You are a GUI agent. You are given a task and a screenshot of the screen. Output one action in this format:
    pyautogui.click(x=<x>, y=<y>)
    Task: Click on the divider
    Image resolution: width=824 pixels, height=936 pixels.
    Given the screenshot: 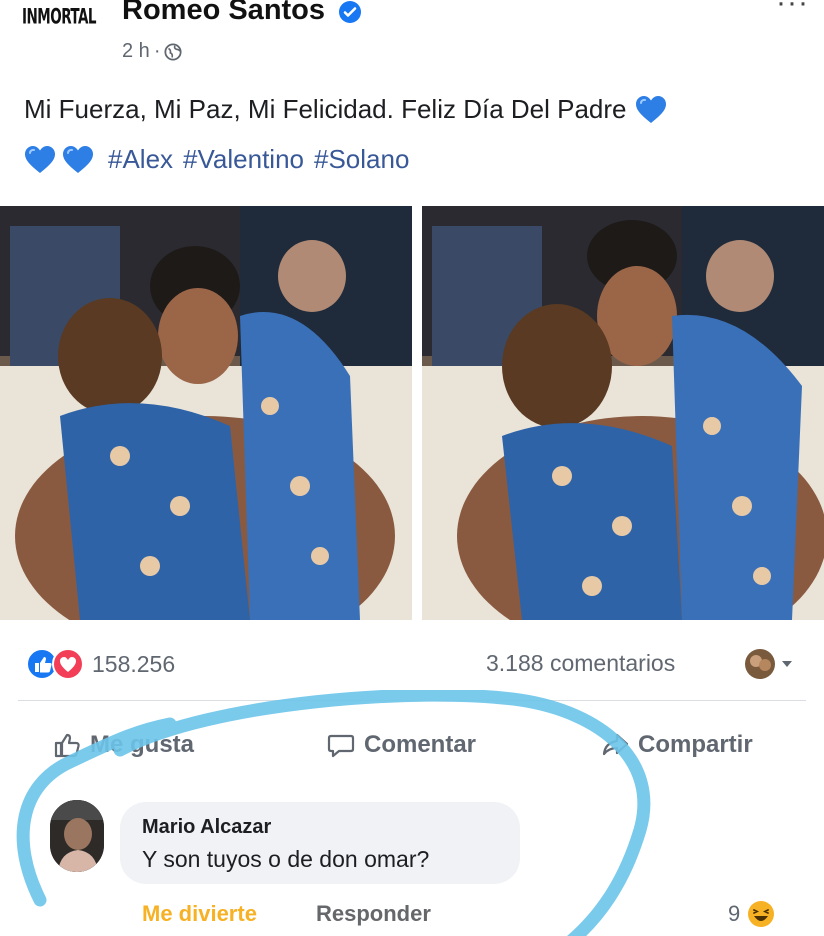 What is the action you would take?
    pyautogui.click(x=412, y=700)
    